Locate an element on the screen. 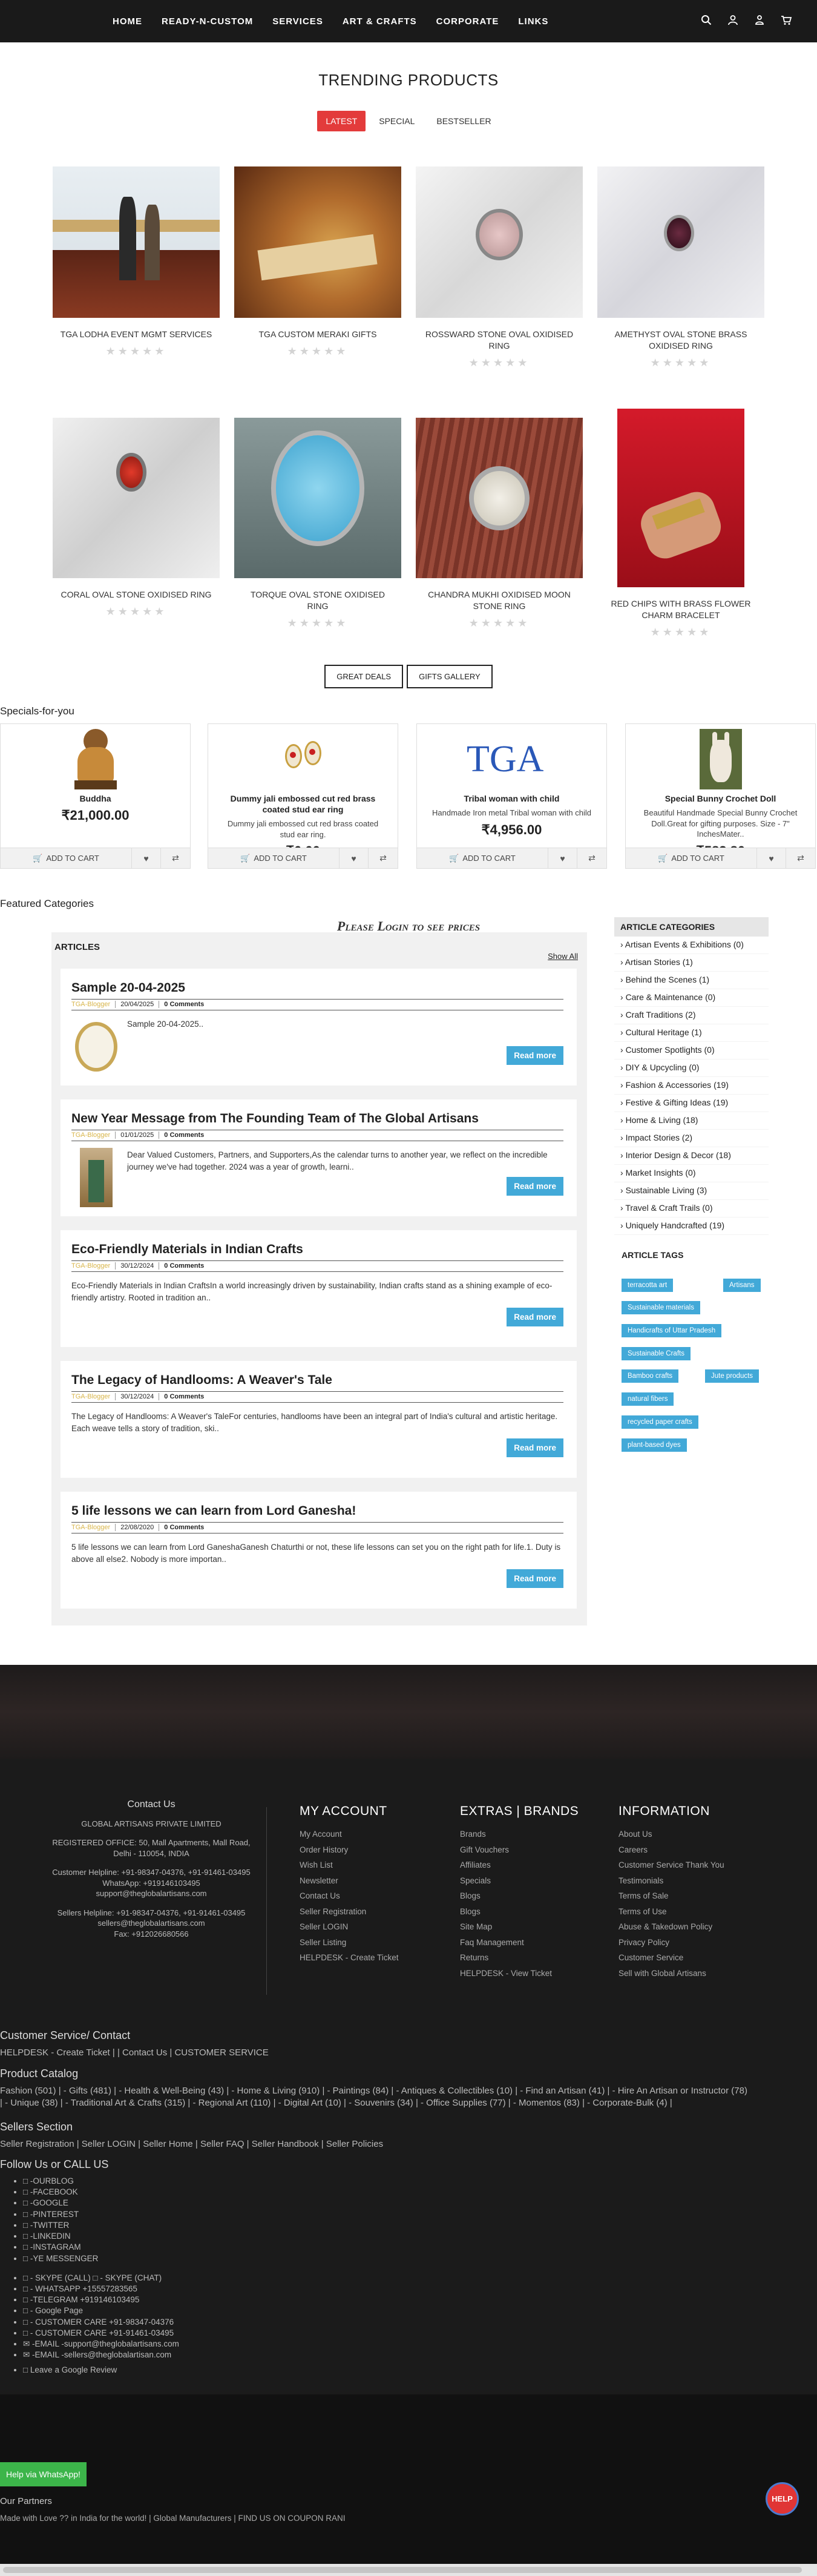  product-name: CHANDRA MUKHI OXIDISED MOON STONE RING is located at coordinates (499, 600).